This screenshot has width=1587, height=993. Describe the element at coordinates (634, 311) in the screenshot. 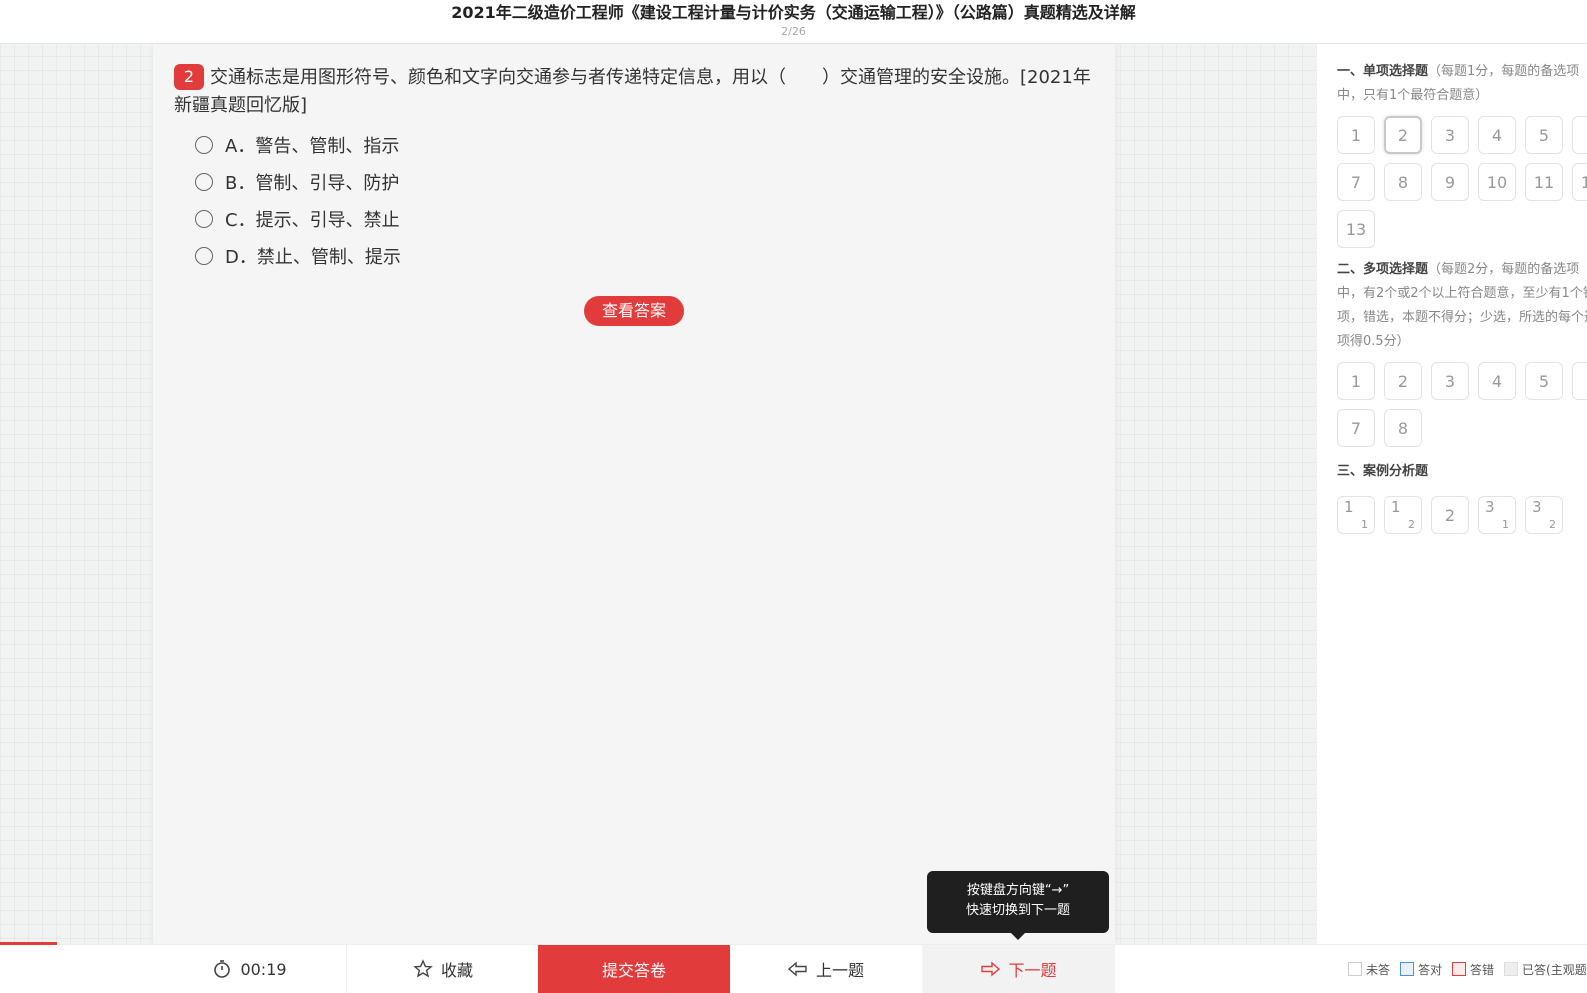

I see `view-answer-button: 查看答案` at that location.